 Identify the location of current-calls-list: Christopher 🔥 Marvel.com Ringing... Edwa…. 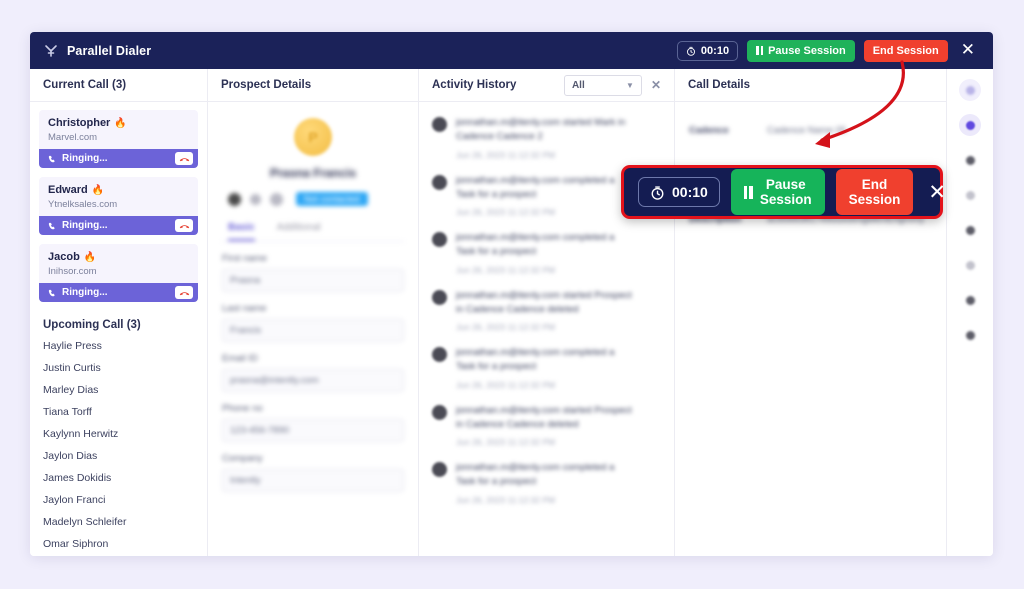
(118, 202).